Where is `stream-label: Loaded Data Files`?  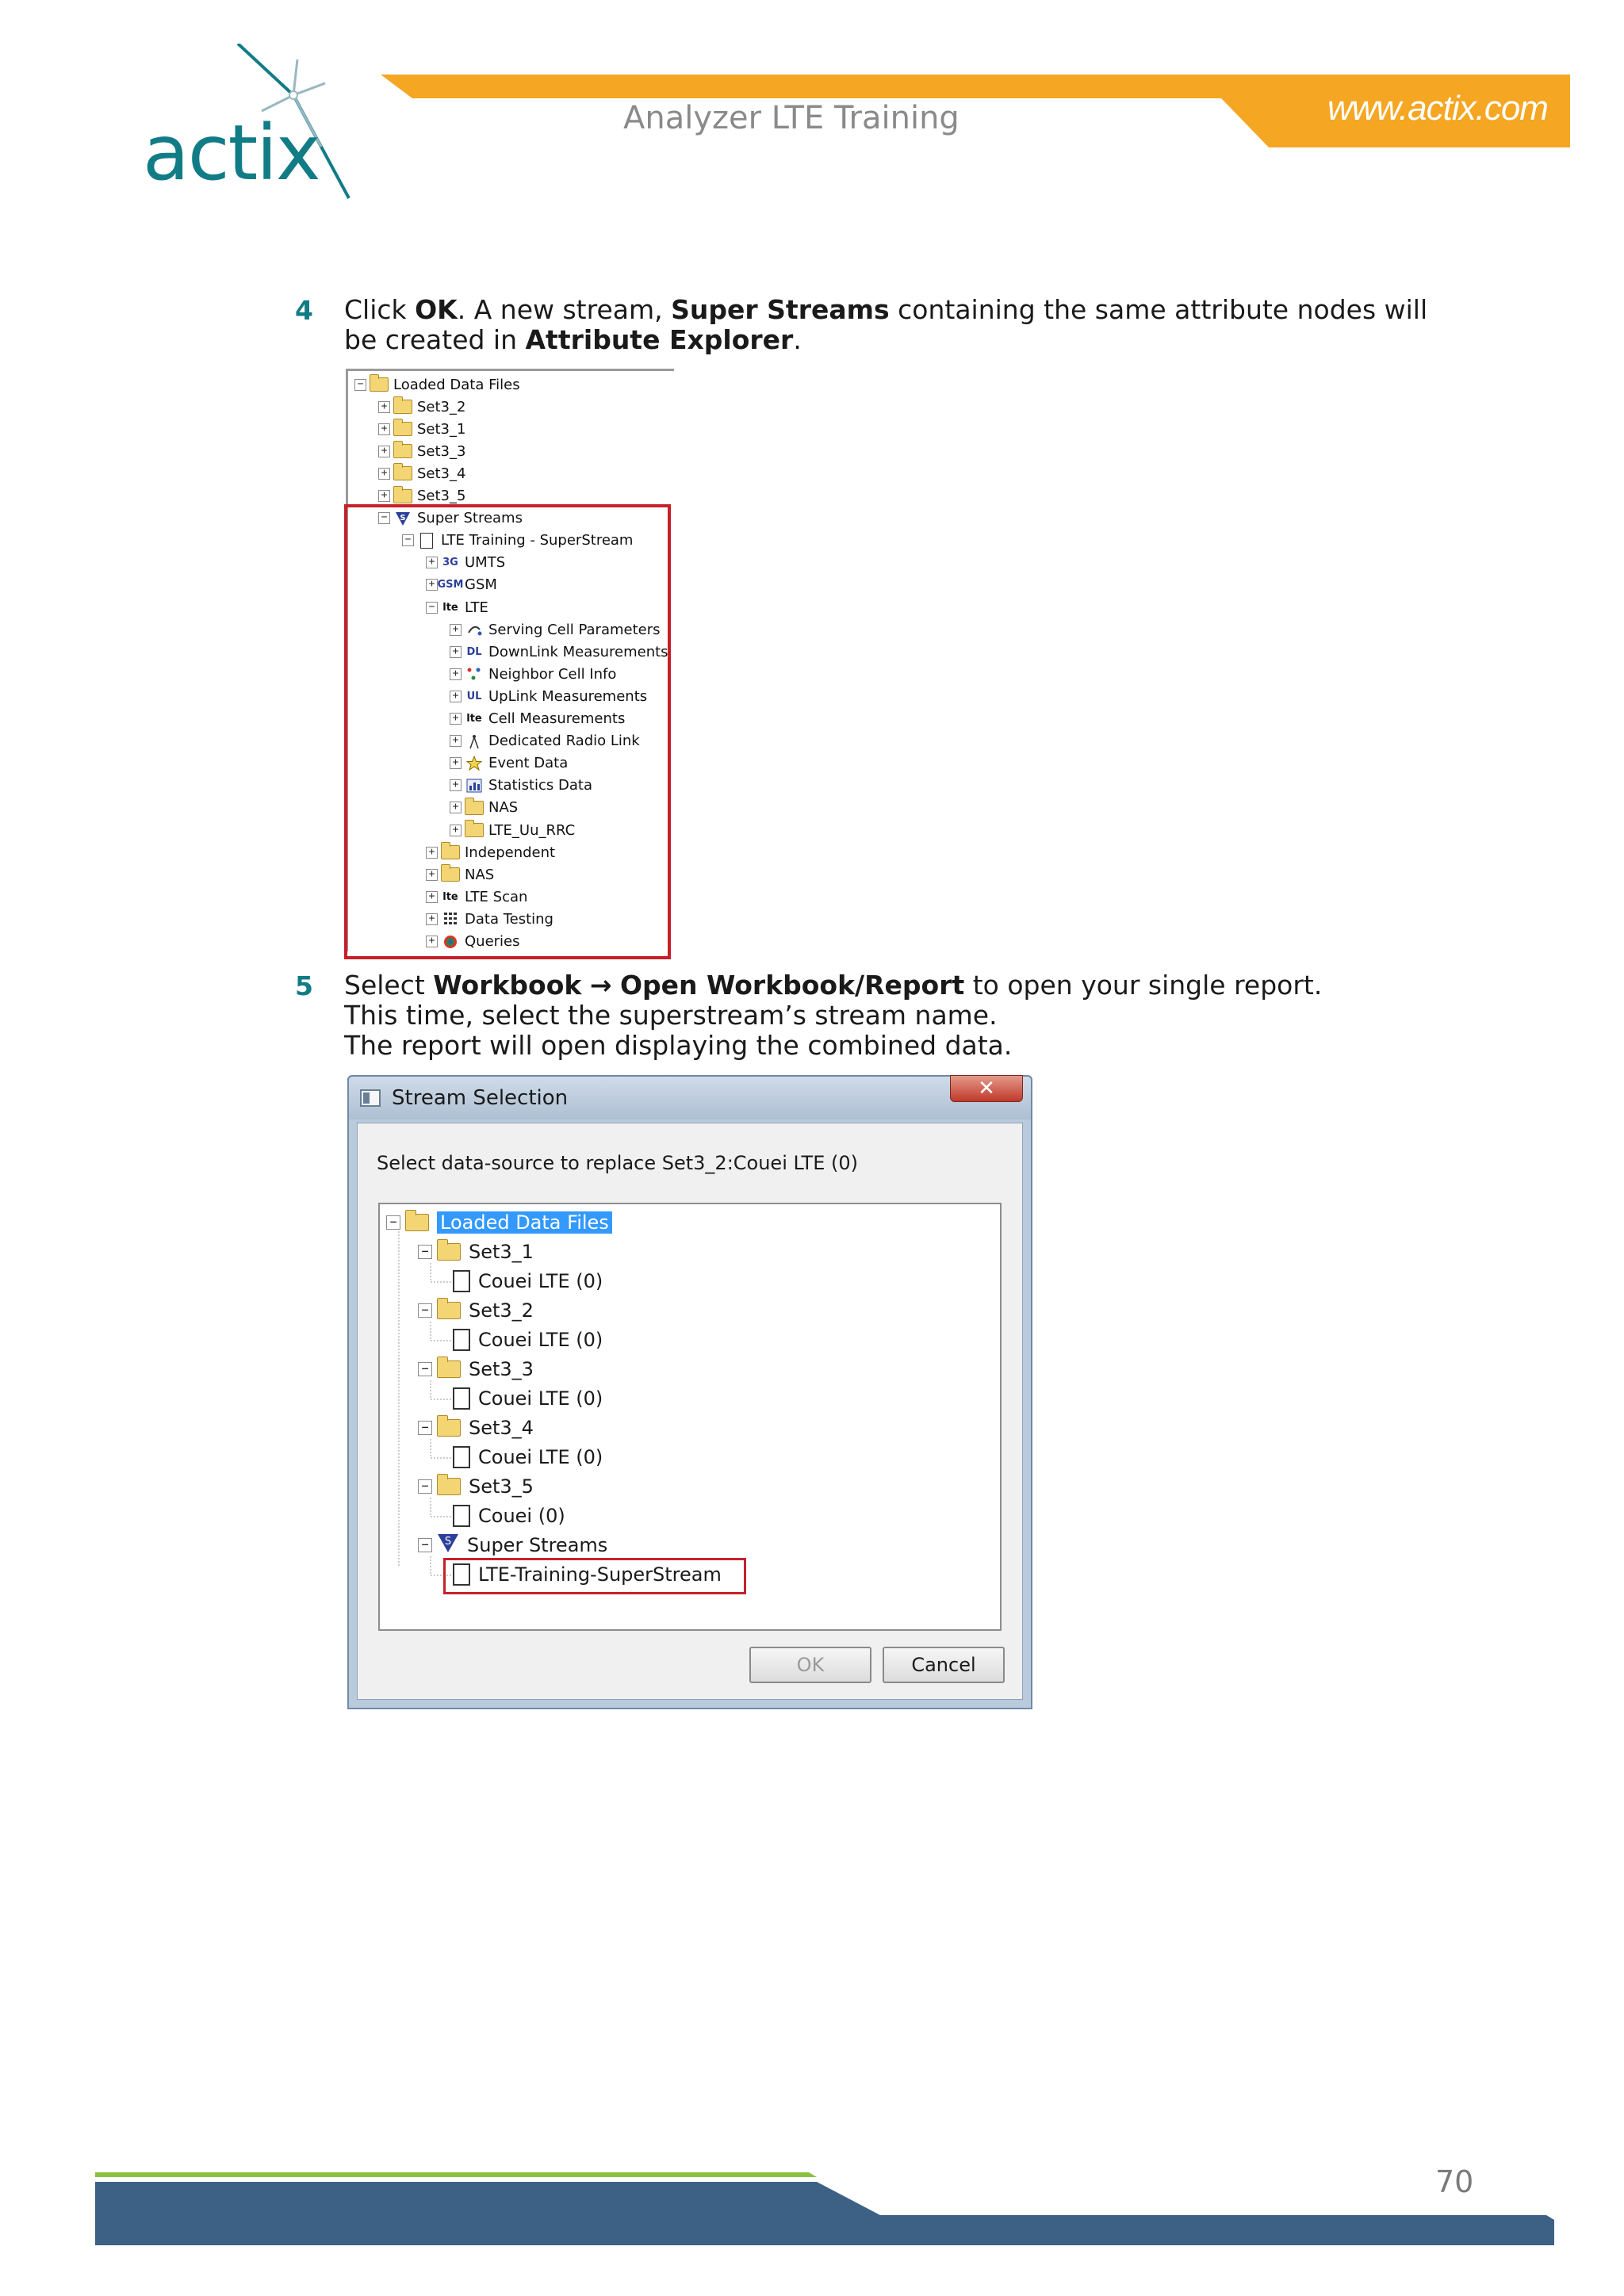
stream-label: Loaded Data Files is located at coordinates (524, 1222).